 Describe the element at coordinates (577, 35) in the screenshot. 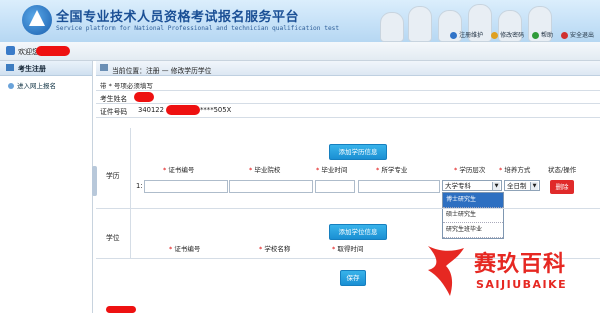

I see `link-logout: 安全退出` at that location.